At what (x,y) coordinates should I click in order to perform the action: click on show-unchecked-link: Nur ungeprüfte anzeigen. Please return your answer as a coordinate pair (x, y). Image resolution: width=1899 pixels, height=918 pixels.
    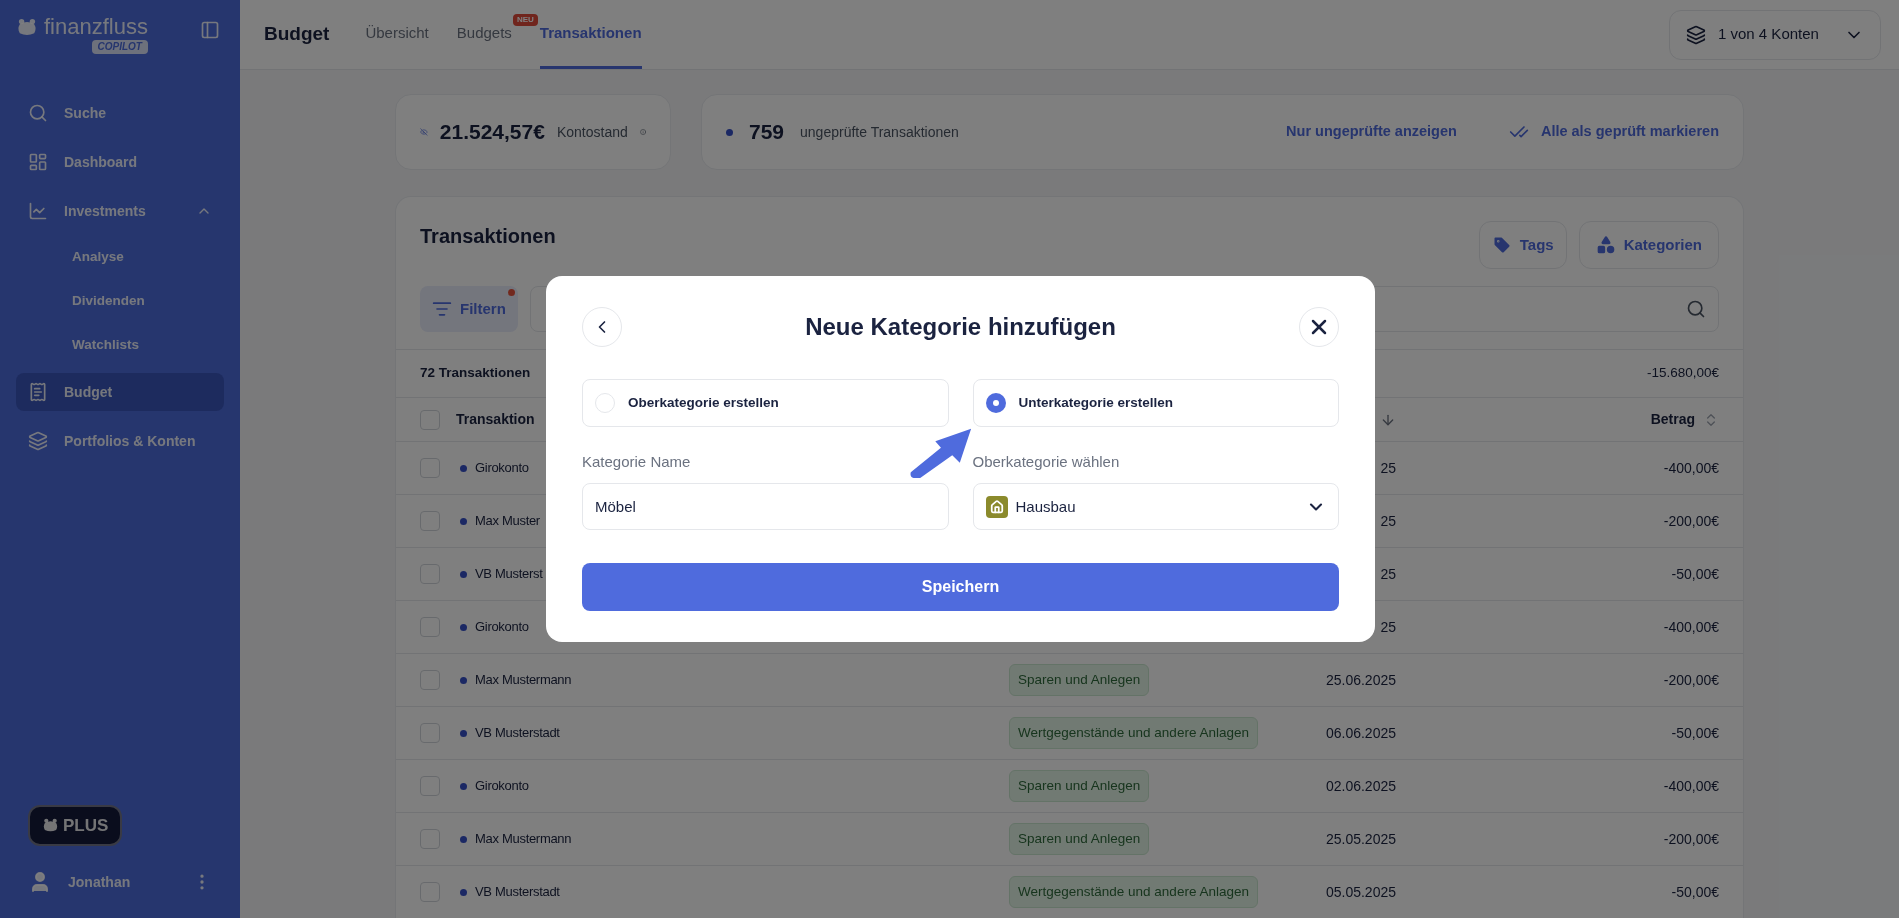
    Looking at the image, I should click on (1371, 132).